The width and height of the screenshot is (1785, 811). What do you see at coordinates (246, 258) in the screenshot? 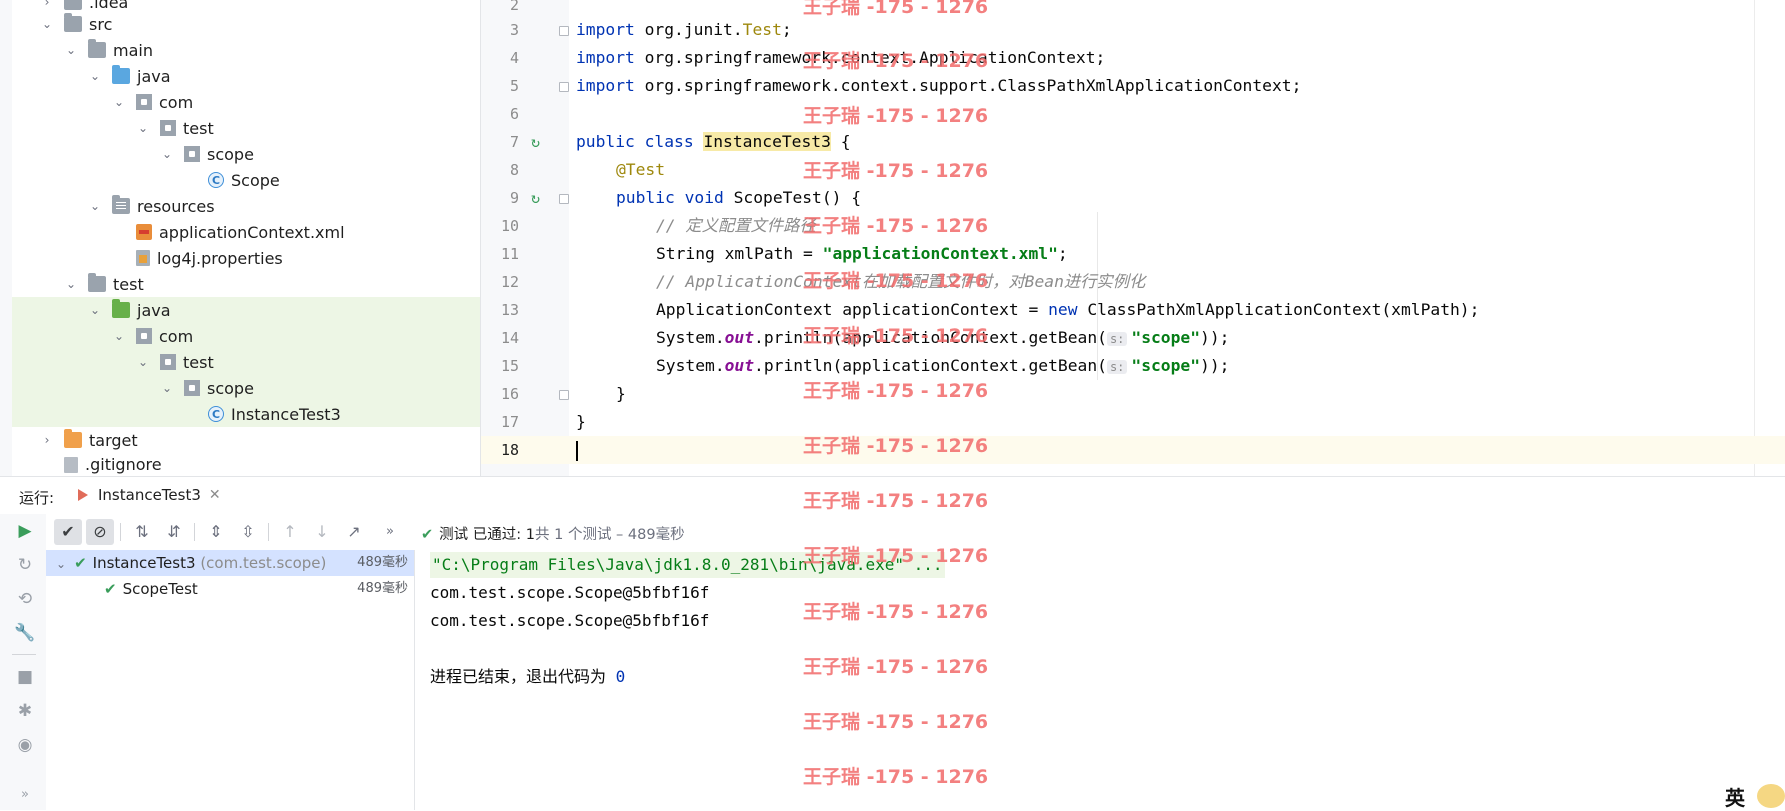
I see `tree-item-log4j-properties: log4j.properties` at bounding box center [246, 258].